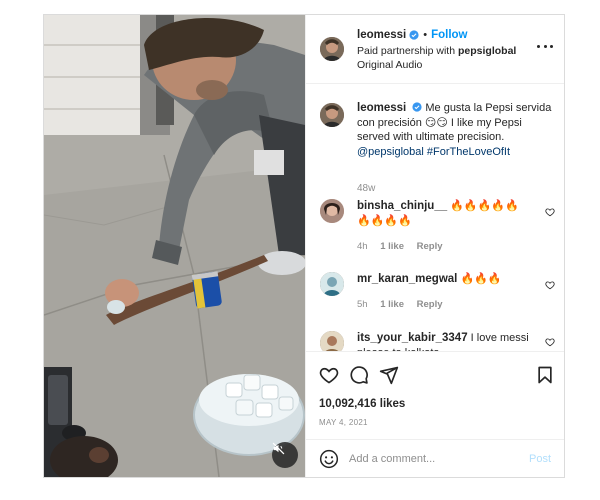  I want to click on post-comment-button: Post, so click(540, 459).